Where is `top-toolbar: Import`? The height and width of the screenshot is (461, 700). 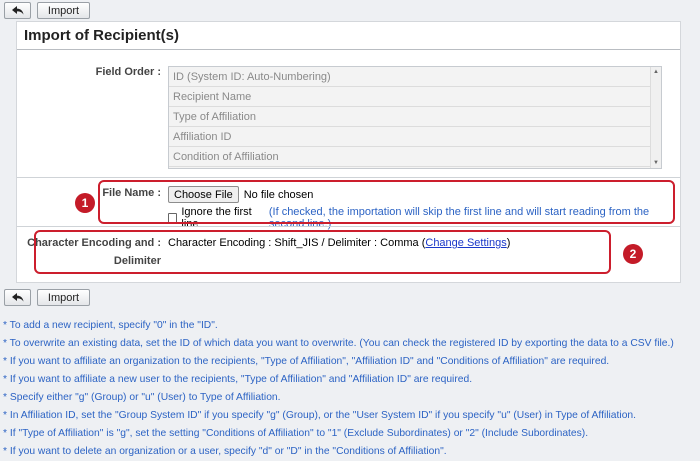
top-toolbar: Import is located at coordinates (47, 10).